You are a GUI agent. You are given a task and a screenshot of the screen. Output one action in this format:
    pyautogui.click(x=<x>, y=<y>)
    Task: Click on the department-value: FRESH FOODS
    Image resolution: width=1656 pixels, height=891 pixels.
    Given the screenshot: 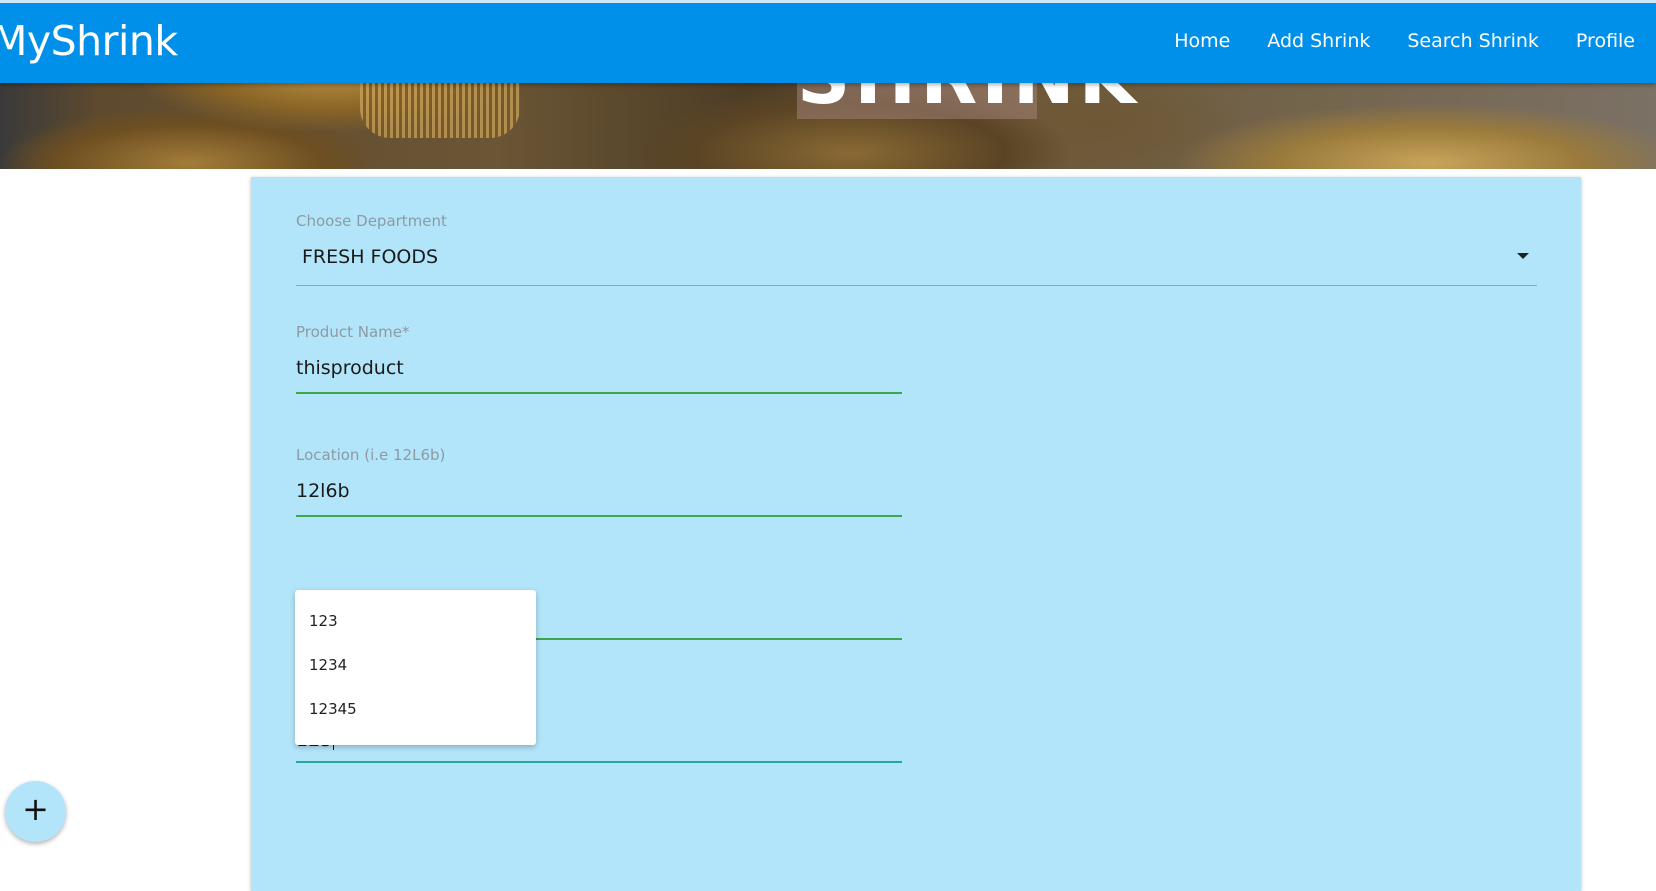 What is the action you would take?
    pyautogui.click(x=370, y=257)
    